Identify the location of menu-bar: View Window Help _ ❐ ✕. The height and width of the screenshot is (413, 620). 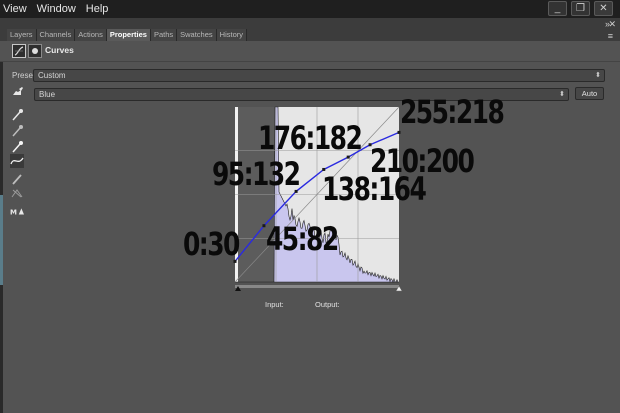
(310, 9).